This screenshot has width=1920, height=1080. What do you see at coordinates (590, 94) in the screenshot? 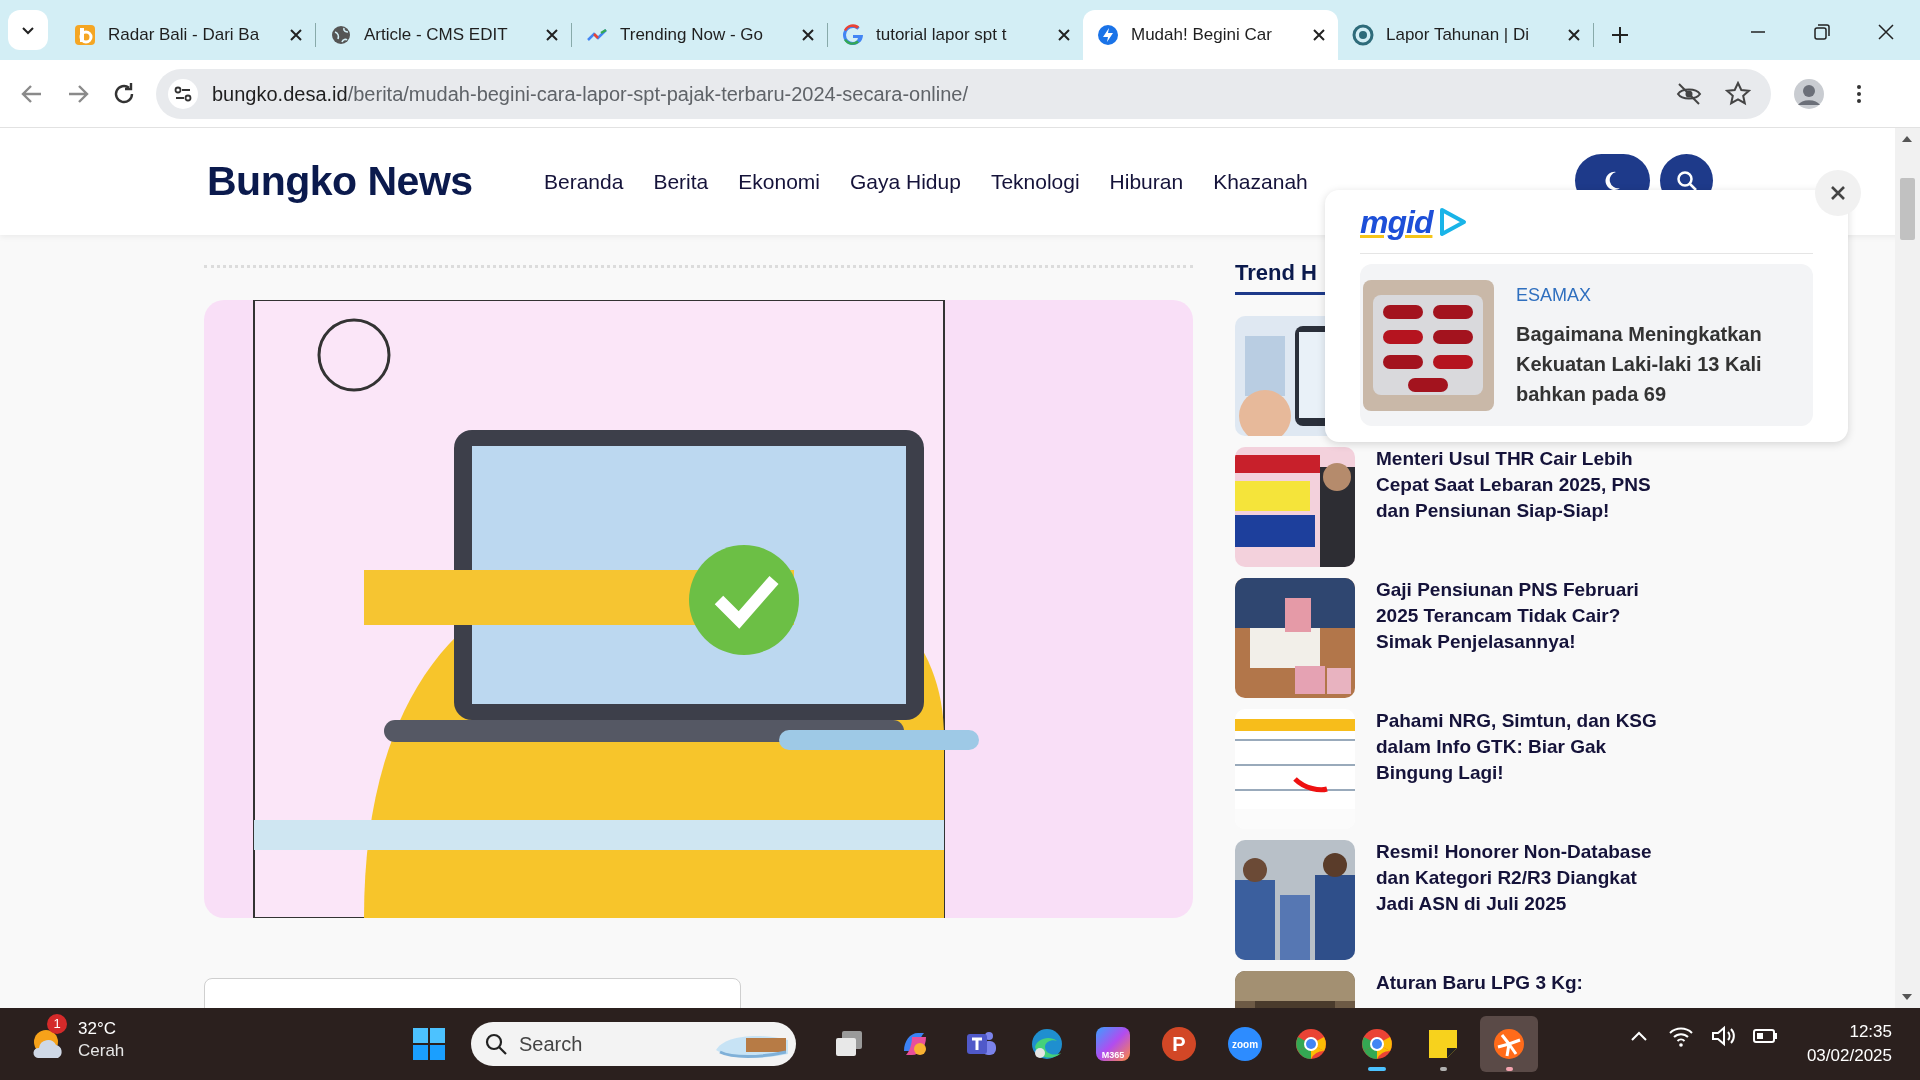
I see `url-text: bungko.desa.id/berita/mudah-begini-cara-lapor-spt-pajak-terbaru-2024-secara-online/` at bounding box center [590, 94].